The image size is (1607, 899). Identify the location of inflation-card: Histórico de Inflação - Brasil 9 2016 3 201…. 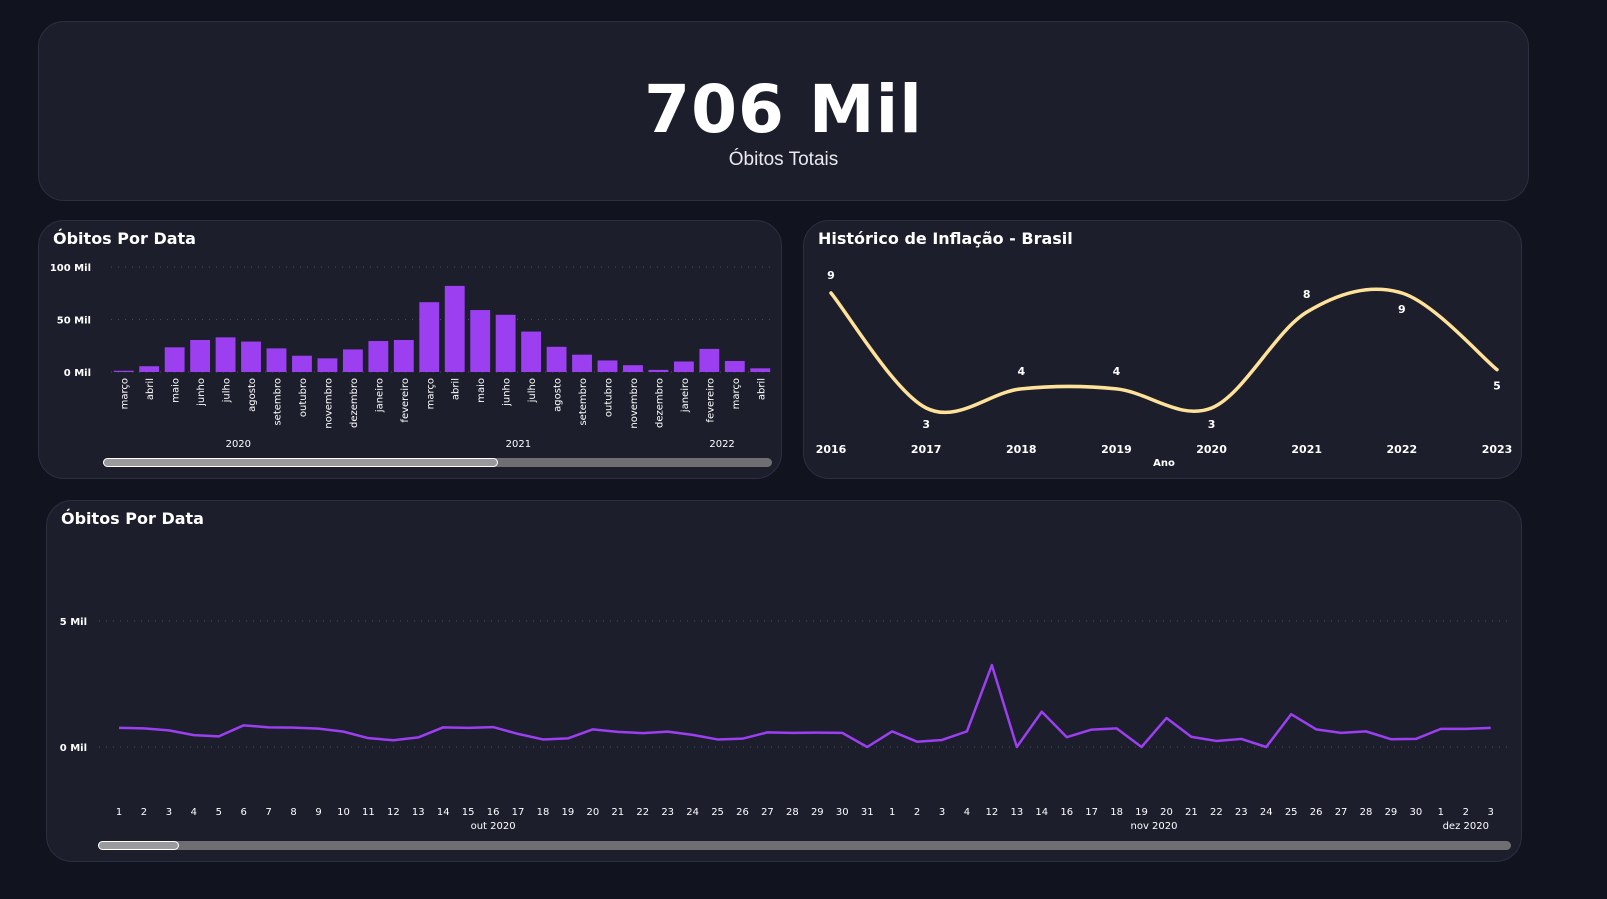
(1162, 349).